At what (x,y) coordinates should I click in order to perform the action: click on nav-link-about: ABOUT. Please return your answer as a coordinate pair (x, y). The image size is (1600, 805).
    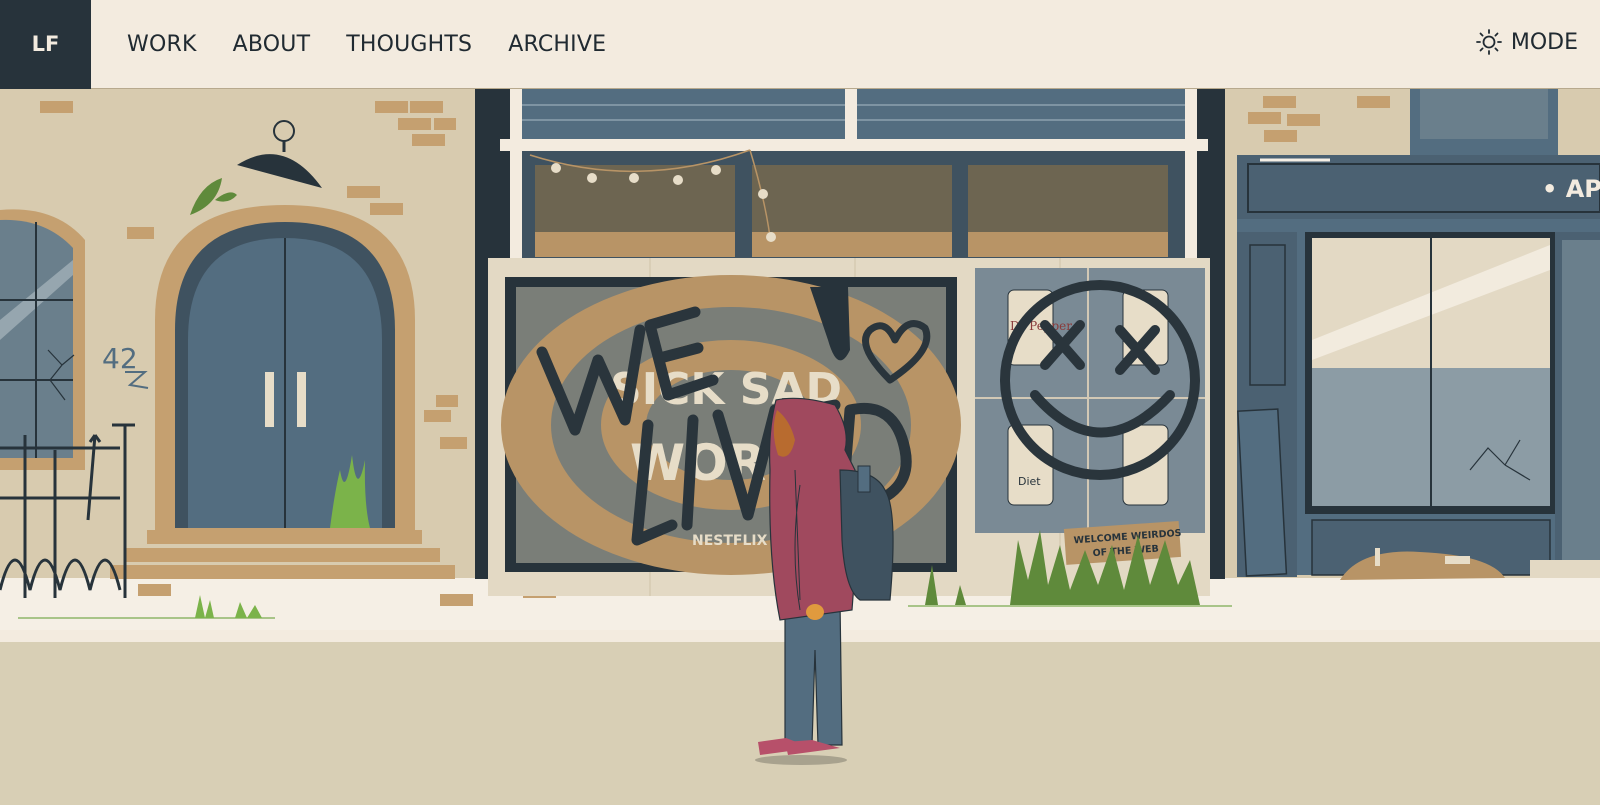
    Looking at the image, I should click on (272, 44).